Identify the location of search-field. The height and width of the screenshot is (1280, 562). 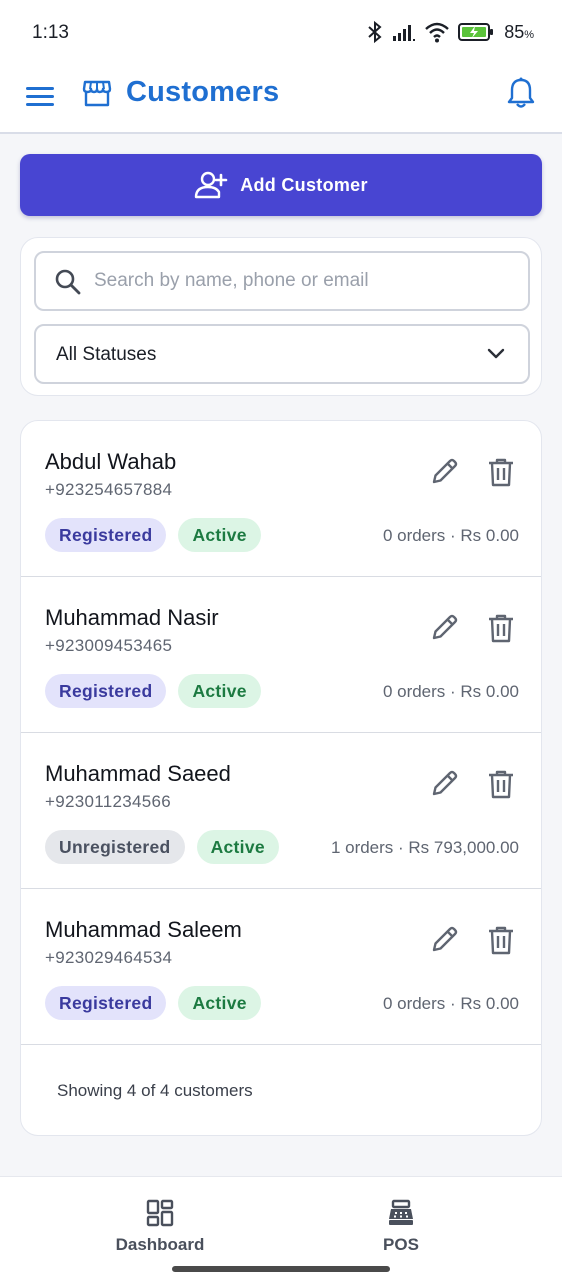
(282, 281).